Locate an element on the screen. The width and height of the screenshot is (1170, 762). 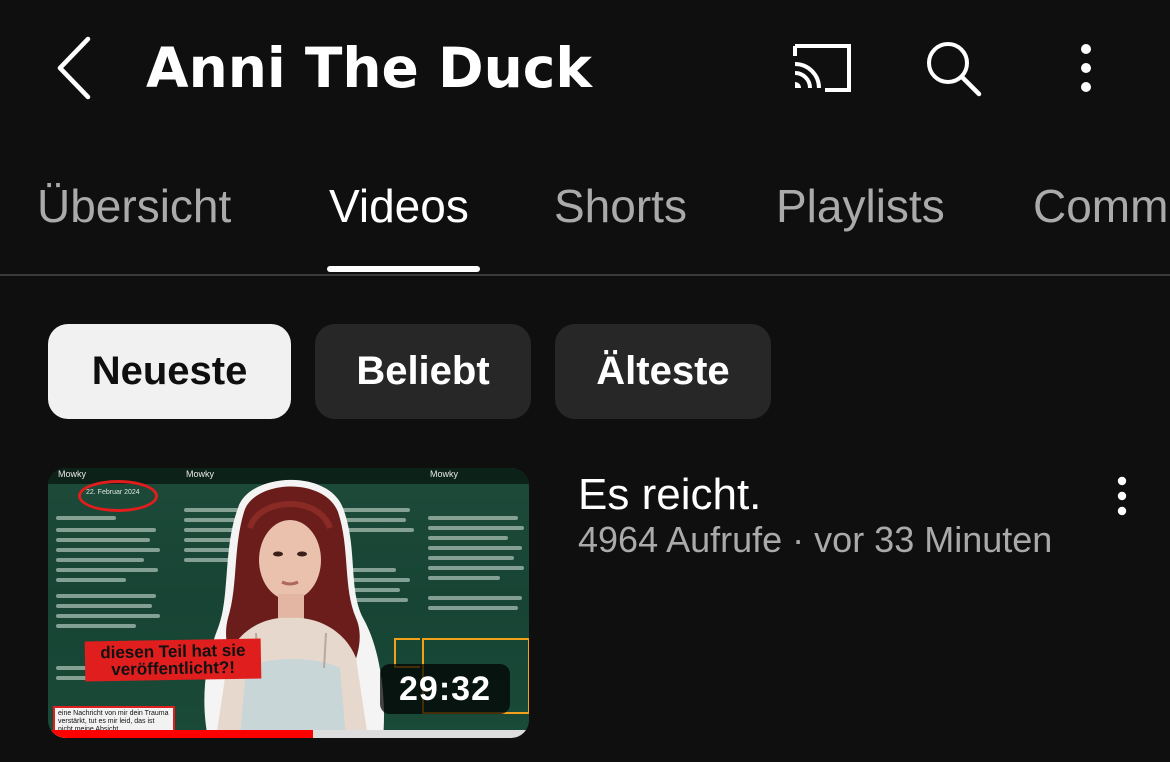
search-icon is located at coordinates (954, 69).